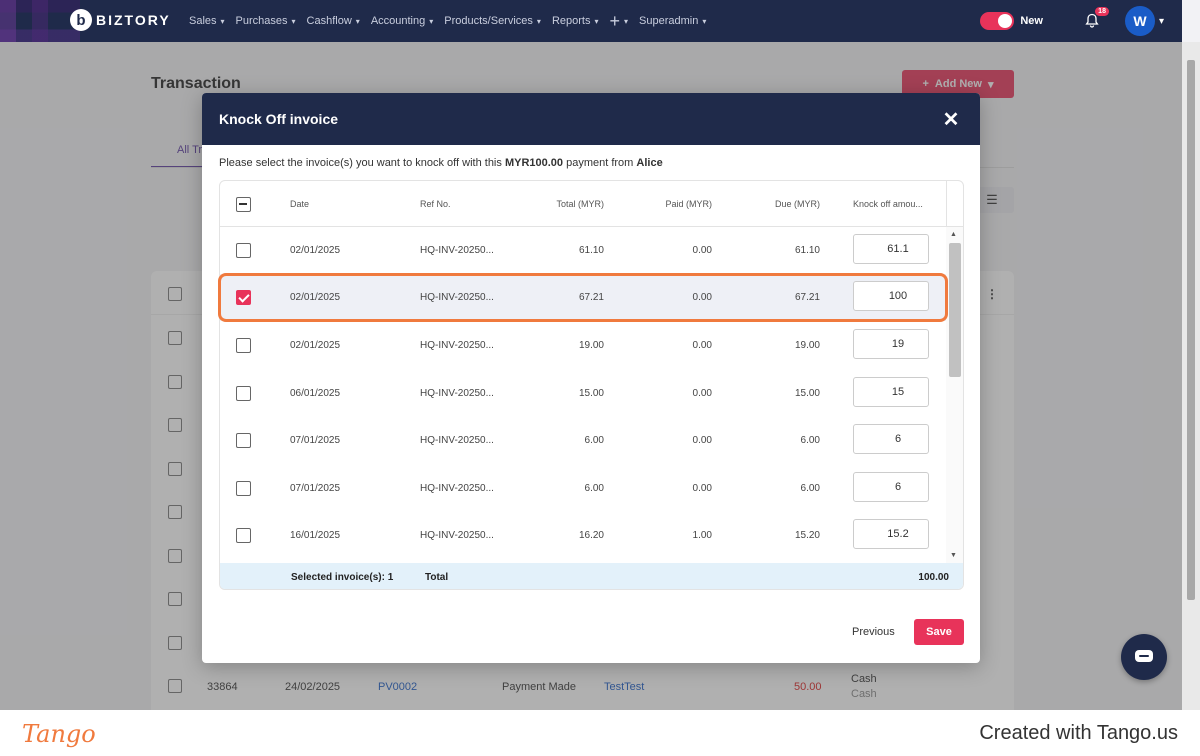  What do you see at coordinates (891, 392) in the screenshot?
I see `knock-off-amount-input: 15` at bounding box center [891, 392].